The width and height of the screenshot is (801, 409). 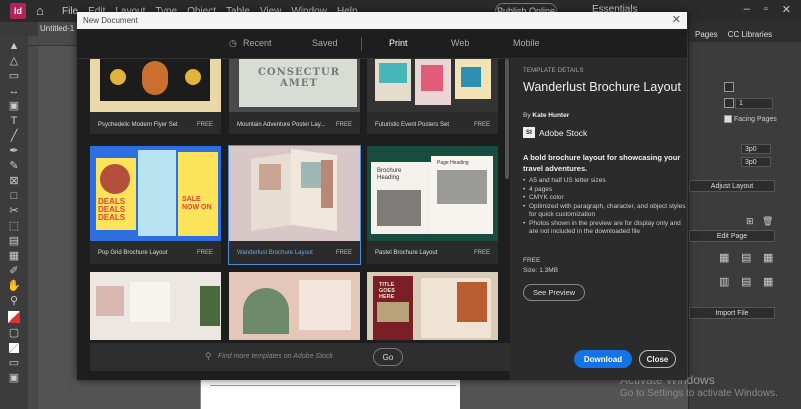 I want to click on dialog-close-icon: ✕, so click(x=676, y=20).